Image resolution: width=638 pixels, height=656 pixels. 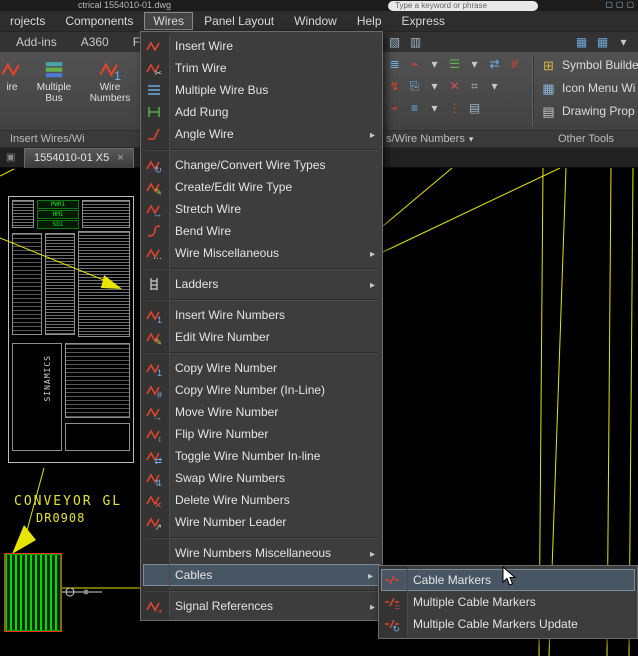 I want to click on menu-item-angle-wire: Angle Wire, so click(x=261, y=134).